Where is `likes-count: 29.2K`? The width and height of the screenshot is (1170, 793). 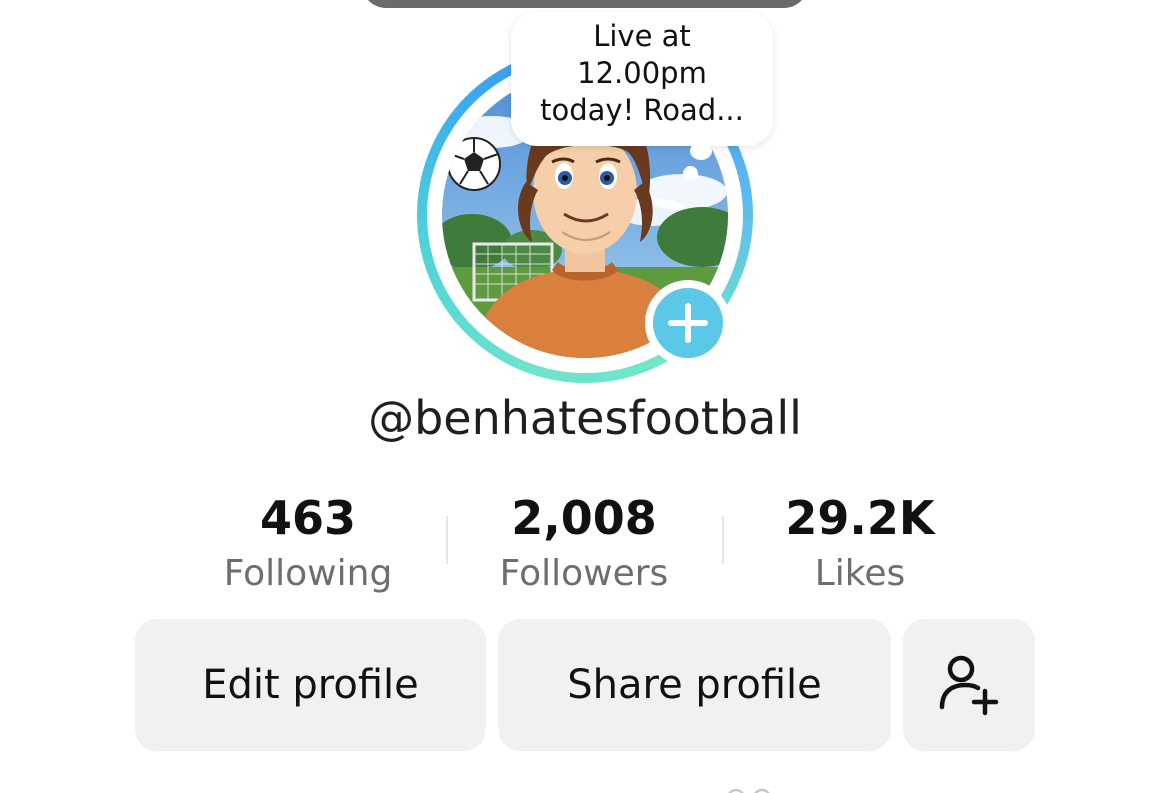 likes-count: 29.2K is located at coordinates (860, 518).